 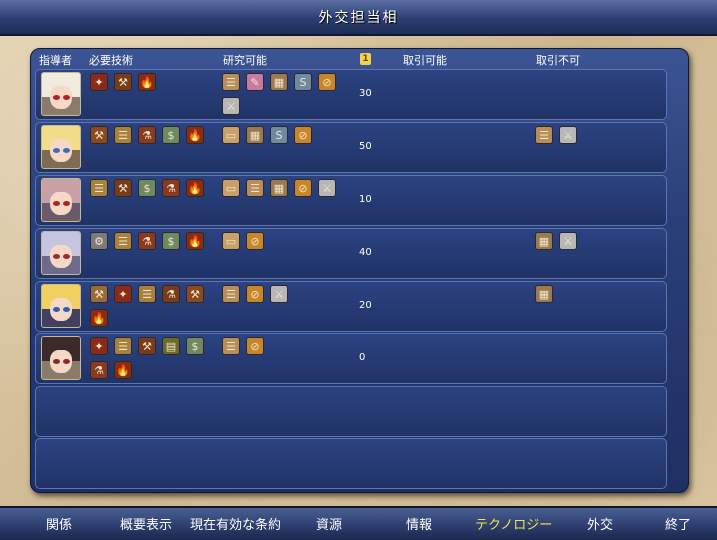 I want to click on researchable-tech-icon: ✎, so click(x=255, y=82).